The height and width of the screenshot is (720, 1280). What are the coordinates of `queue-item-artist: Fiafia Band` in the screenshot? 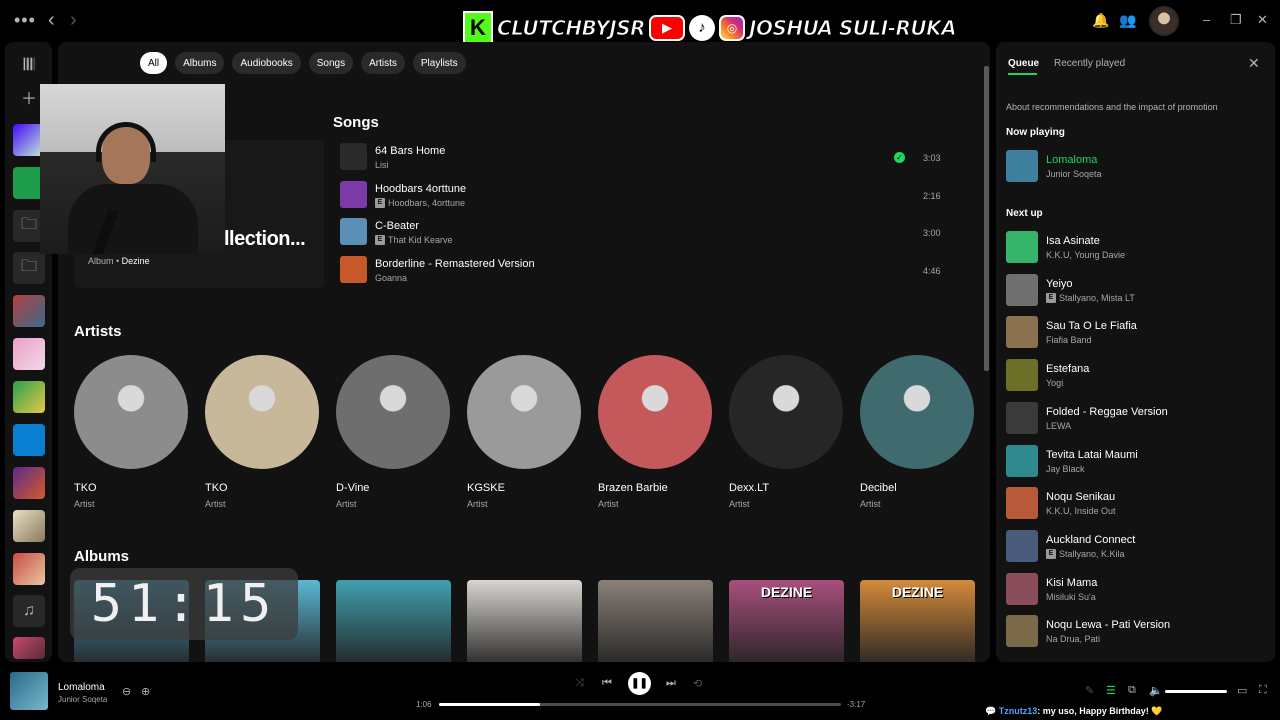 It's located at (1069, 340).